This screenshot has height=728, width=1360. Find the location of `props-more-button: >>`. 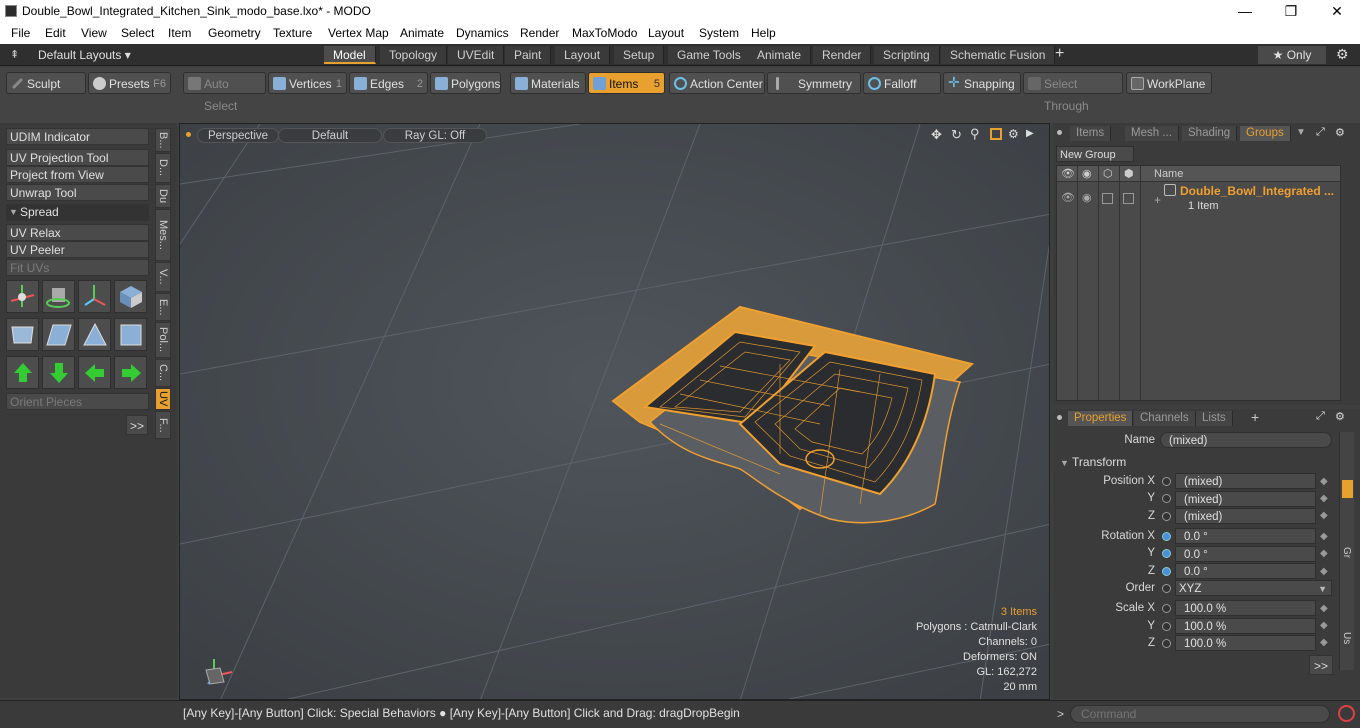

props-more-button: >> is located at coordinates (1321, 665).